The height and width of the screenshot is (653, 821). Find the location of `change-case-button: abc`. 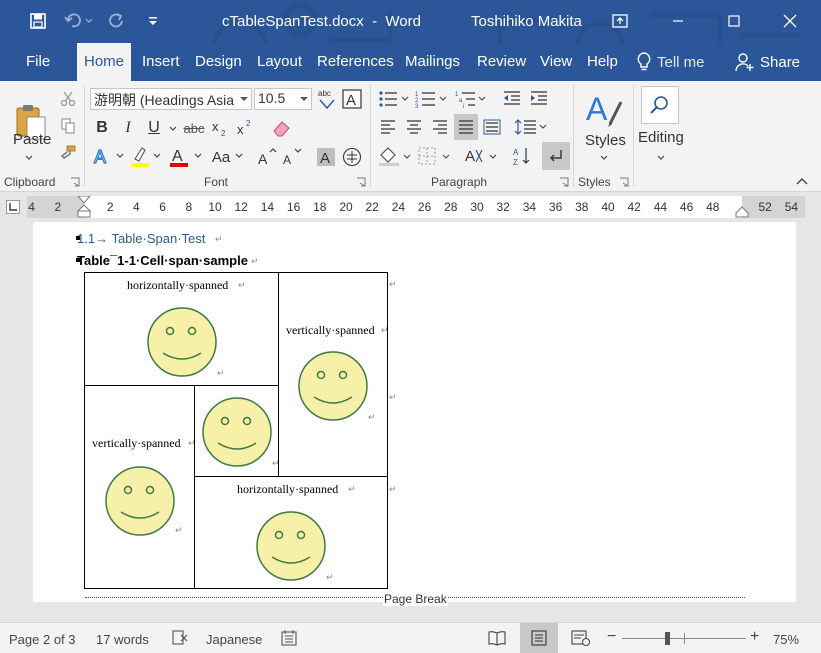

change-case-button: abc is located at coordinates (327, 99).